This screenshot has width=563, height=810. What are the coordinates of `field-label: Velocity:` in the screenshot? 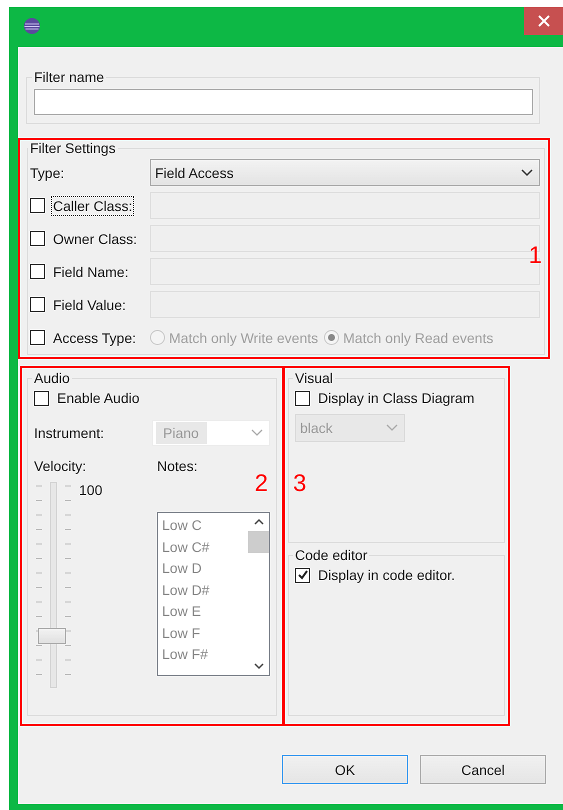 It's located at (61, 466).